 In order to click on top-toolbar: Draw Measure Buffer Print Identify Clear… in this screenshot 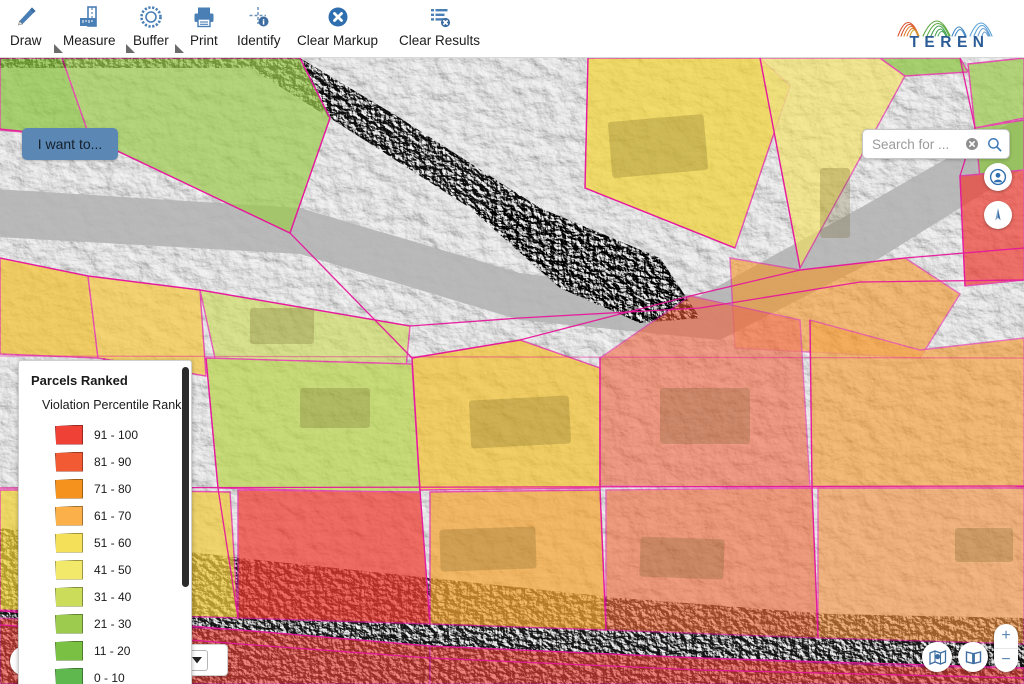, I will do `click(512, 29)`.